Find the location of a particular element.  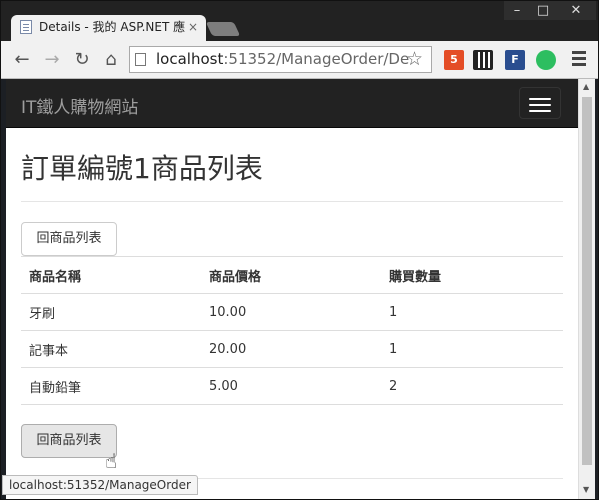

maximize-button: □ is located at coordinates (543, 10).